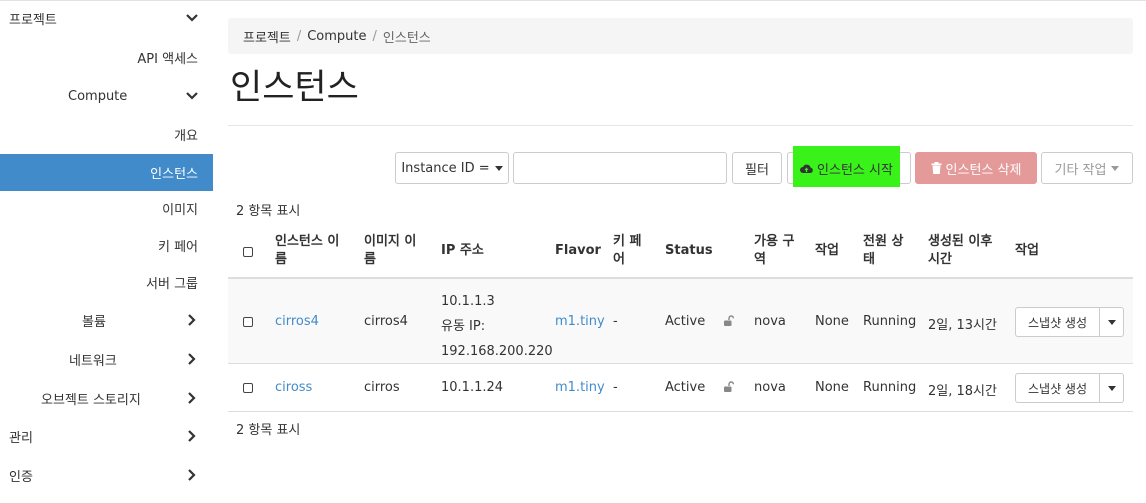  I want to click on column-header-ip: IP 주소, so click(462, 251).